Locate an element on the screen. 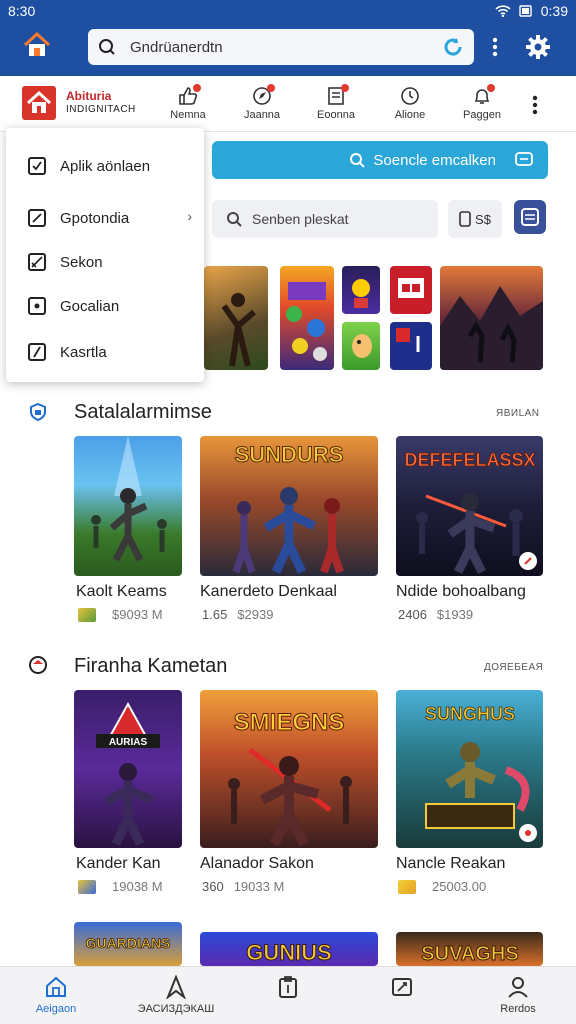 This screenshot has width=576, height=1024. grid-view-button is located at coordinates (530, 217).